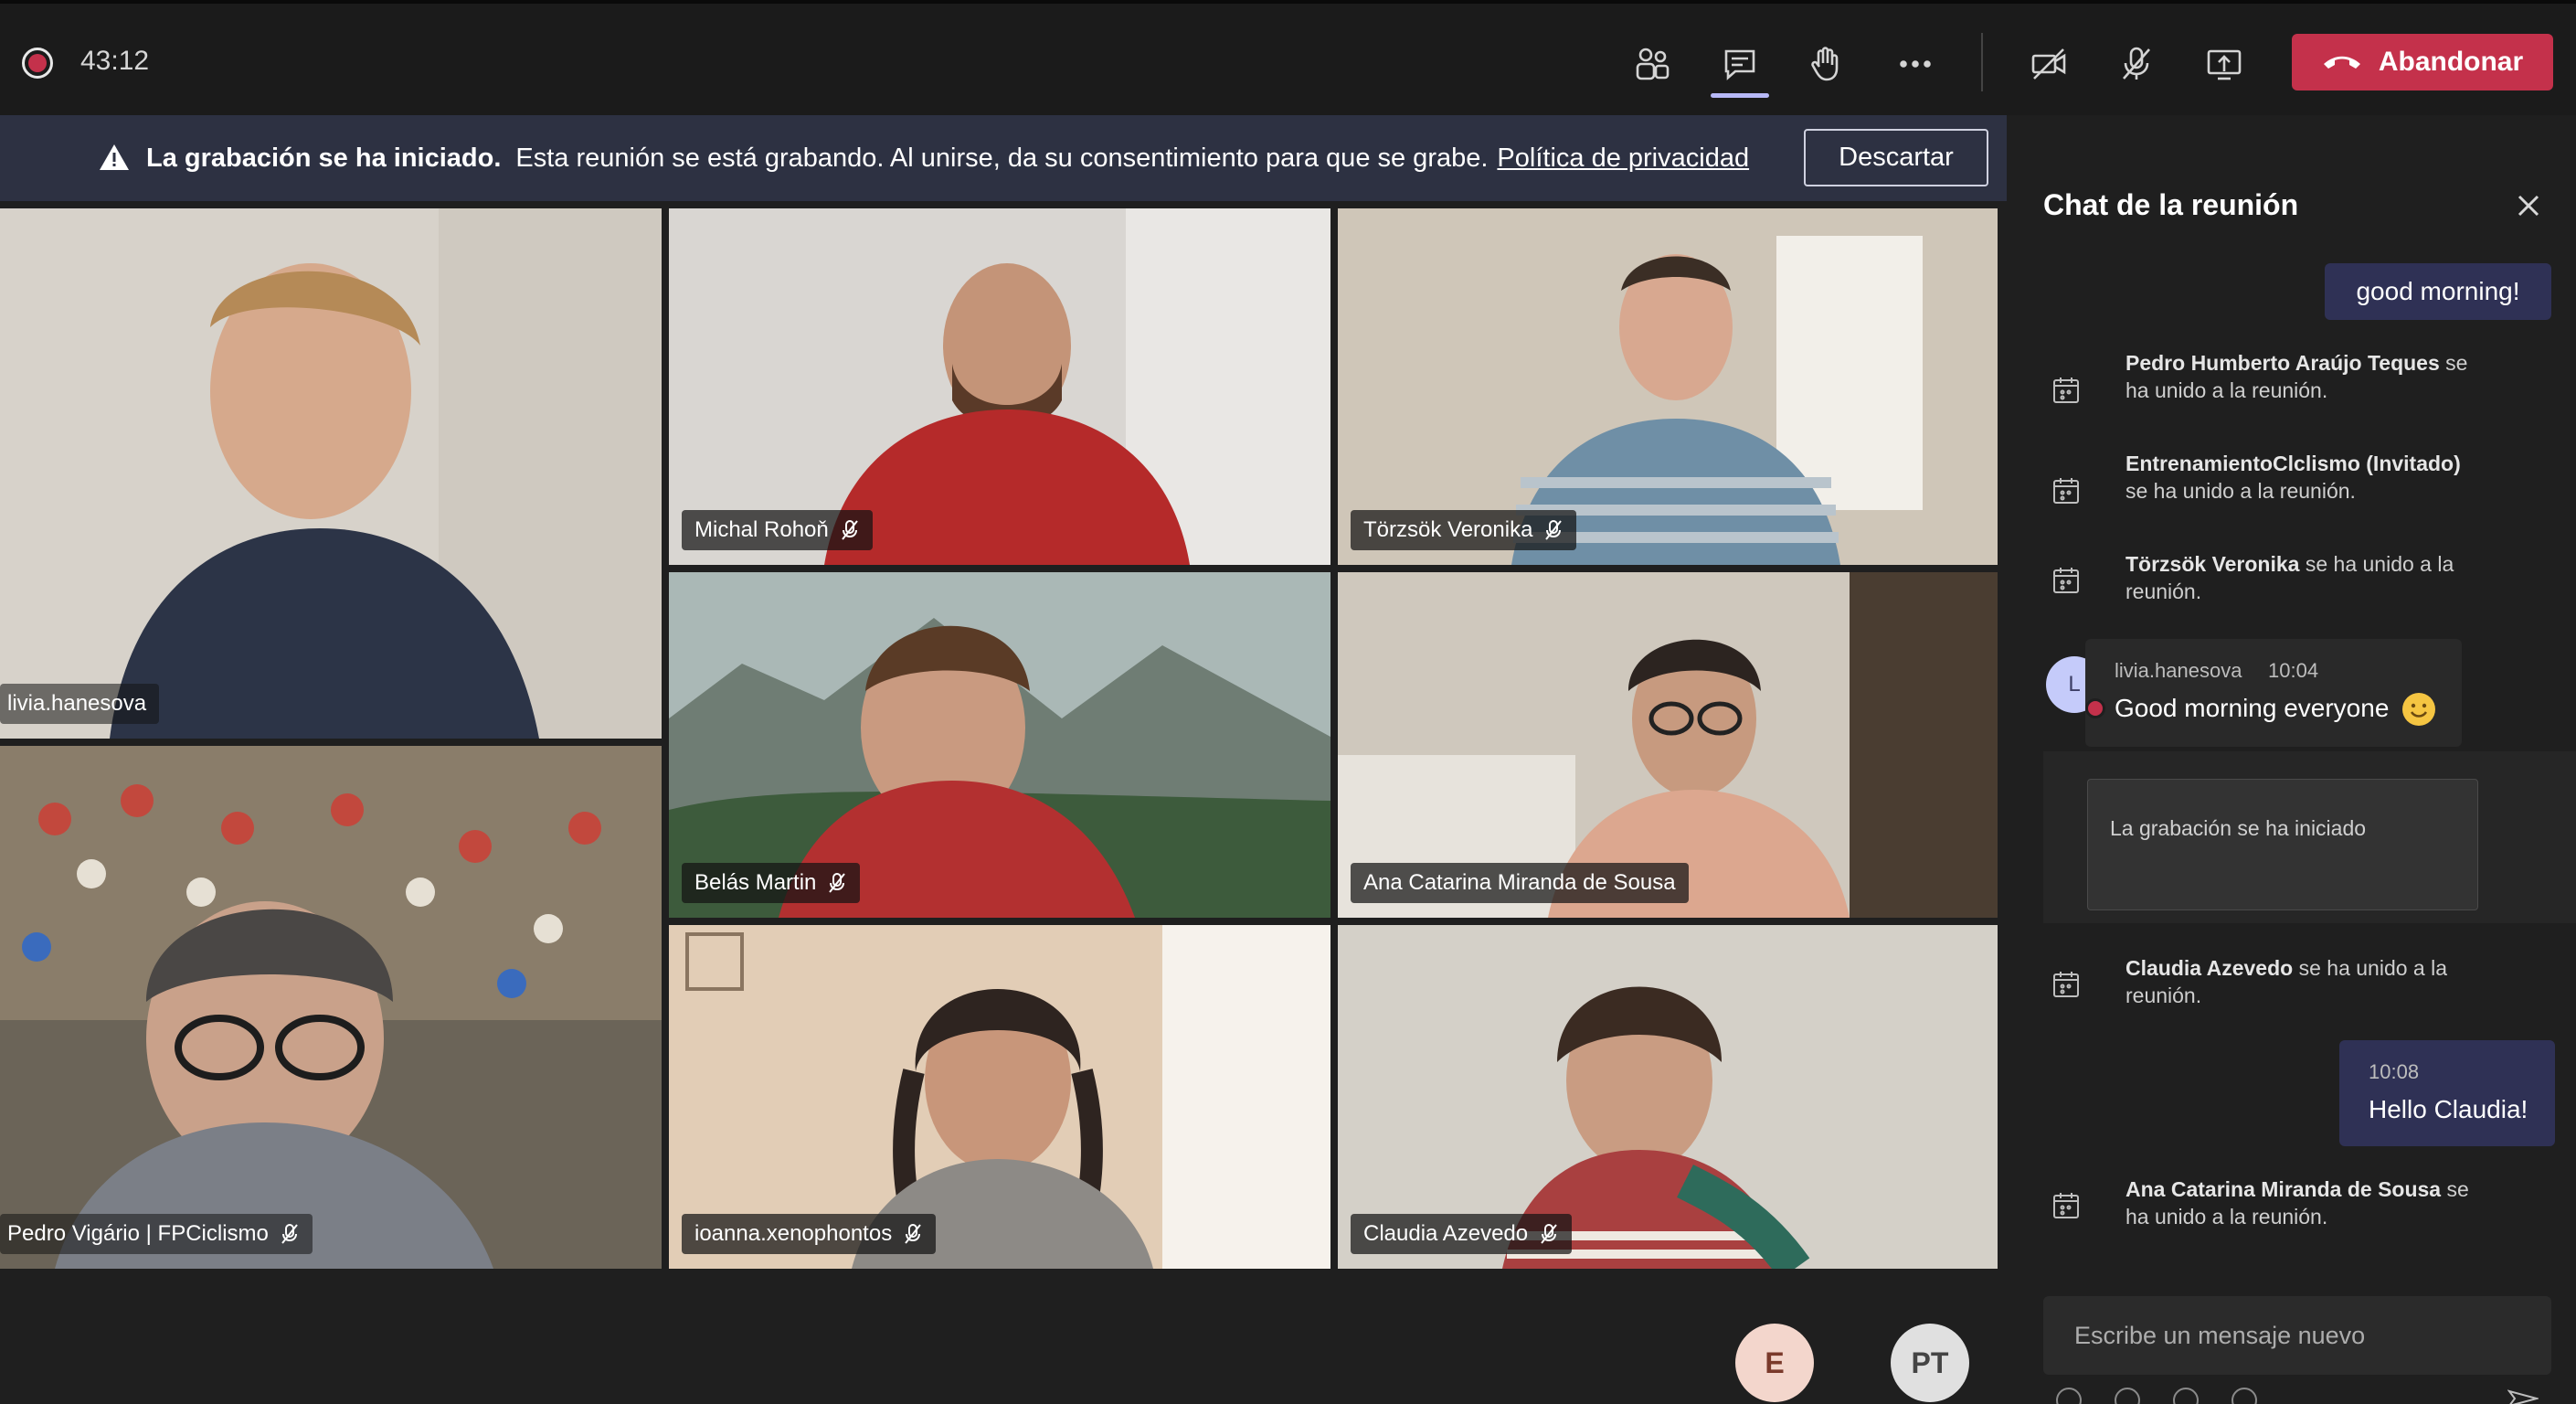 The image size is (2576, 1404). I want to click on chat-active-indicator, so click(1740, 96).